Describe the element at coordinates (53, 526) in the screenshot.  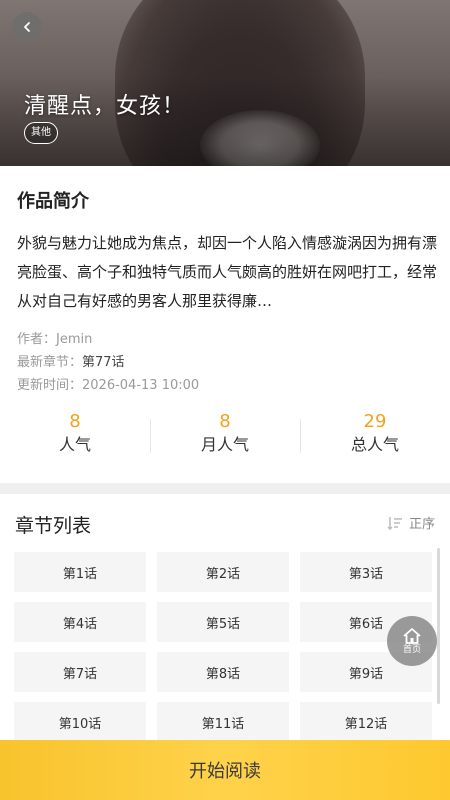
I see `chapter-list-title: 章节列表` at that location.